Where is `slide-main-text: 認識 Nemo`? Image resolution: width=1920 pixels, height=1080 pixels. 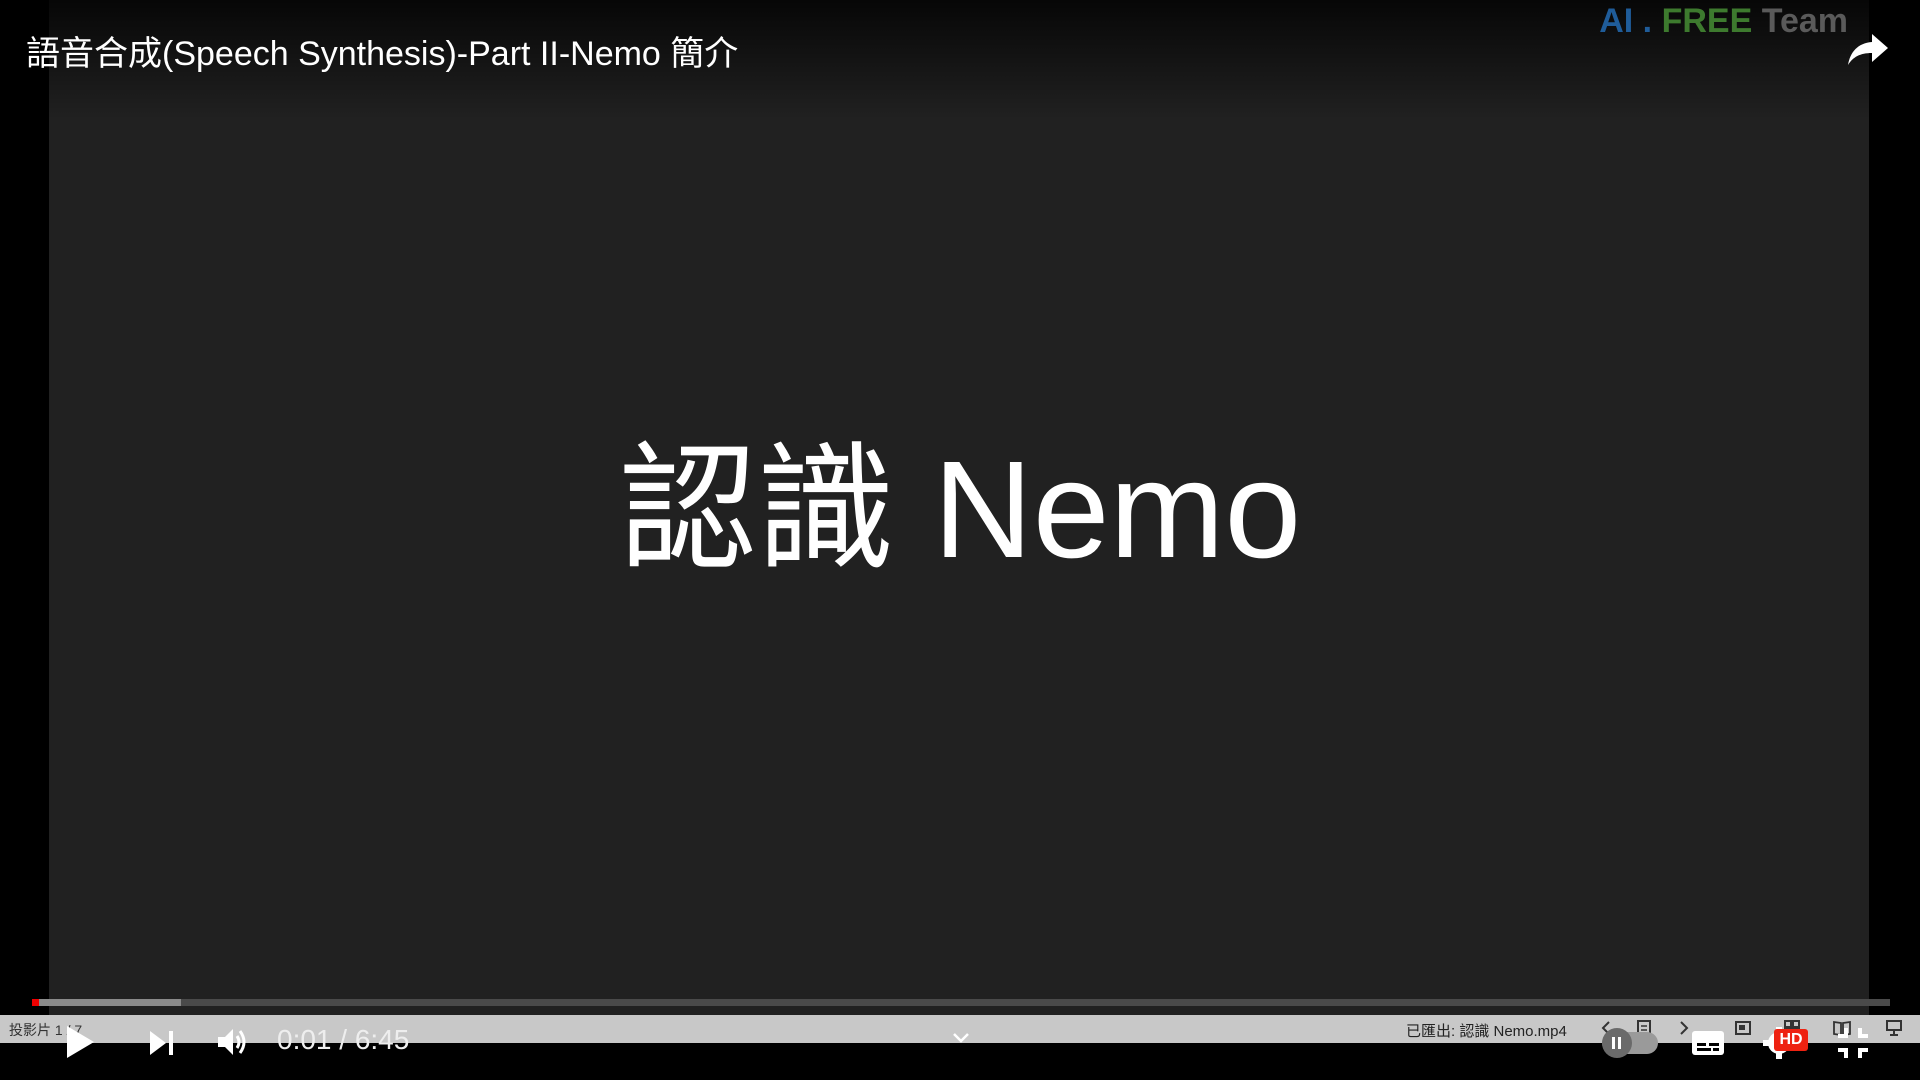 slide-main-text: 認識 Nemo is located at coordinates (960, 510).